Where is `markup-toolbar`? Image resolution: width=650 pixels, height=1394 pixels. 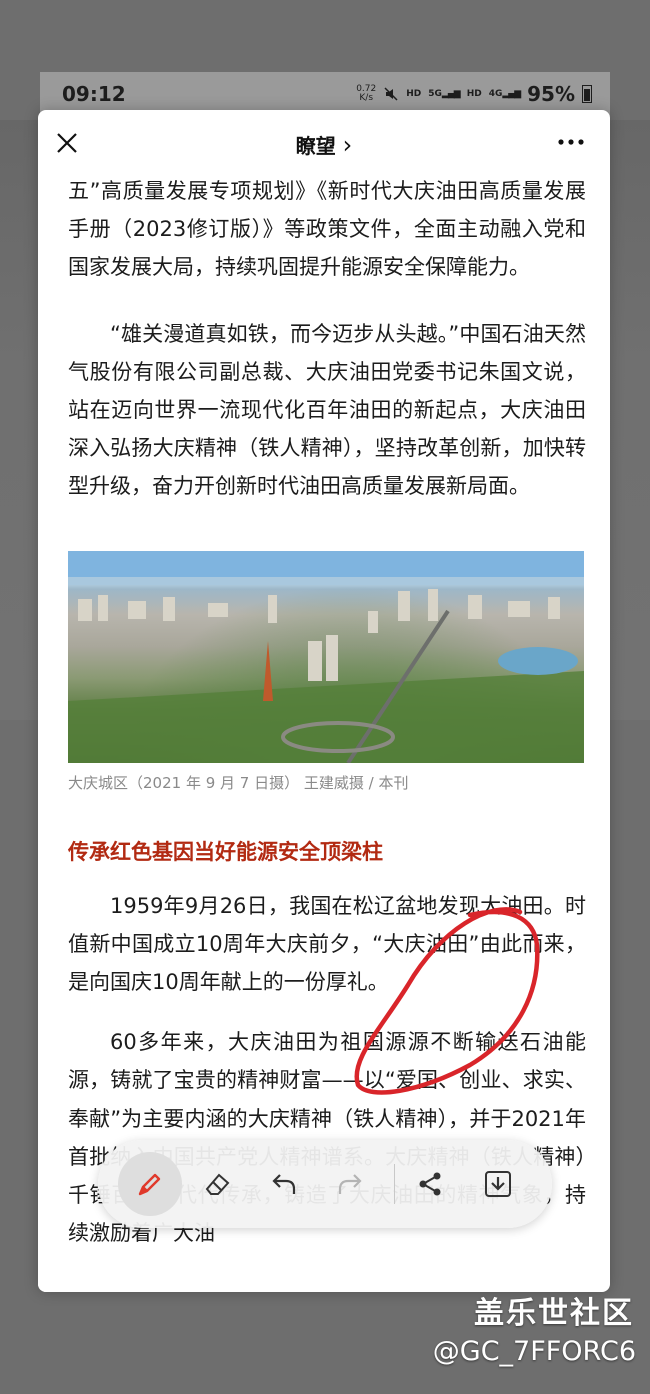 markup-toolbar is located at coordinates (325, 1184).